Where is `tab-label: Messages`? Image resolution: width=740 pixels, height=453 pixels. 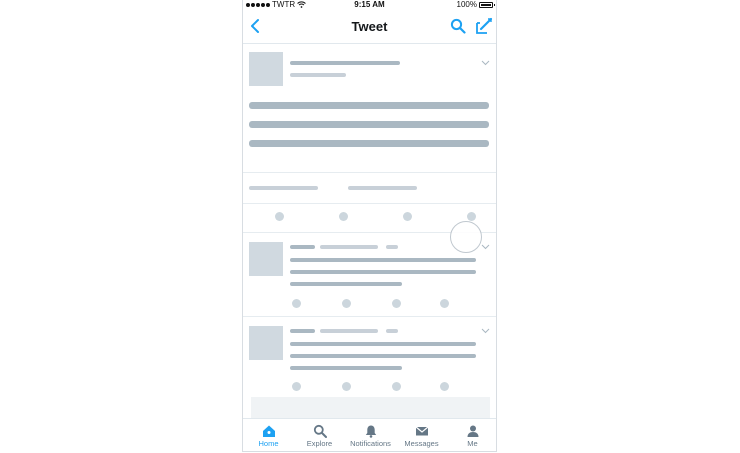 tab-label: Messages is located at coordinates (421, 443).